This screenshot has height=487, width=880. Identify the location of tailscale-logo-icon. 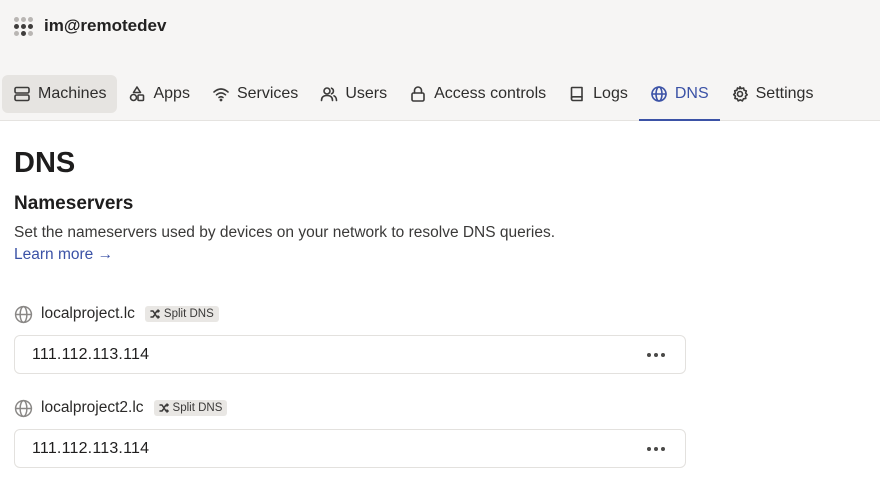
(23, 26).